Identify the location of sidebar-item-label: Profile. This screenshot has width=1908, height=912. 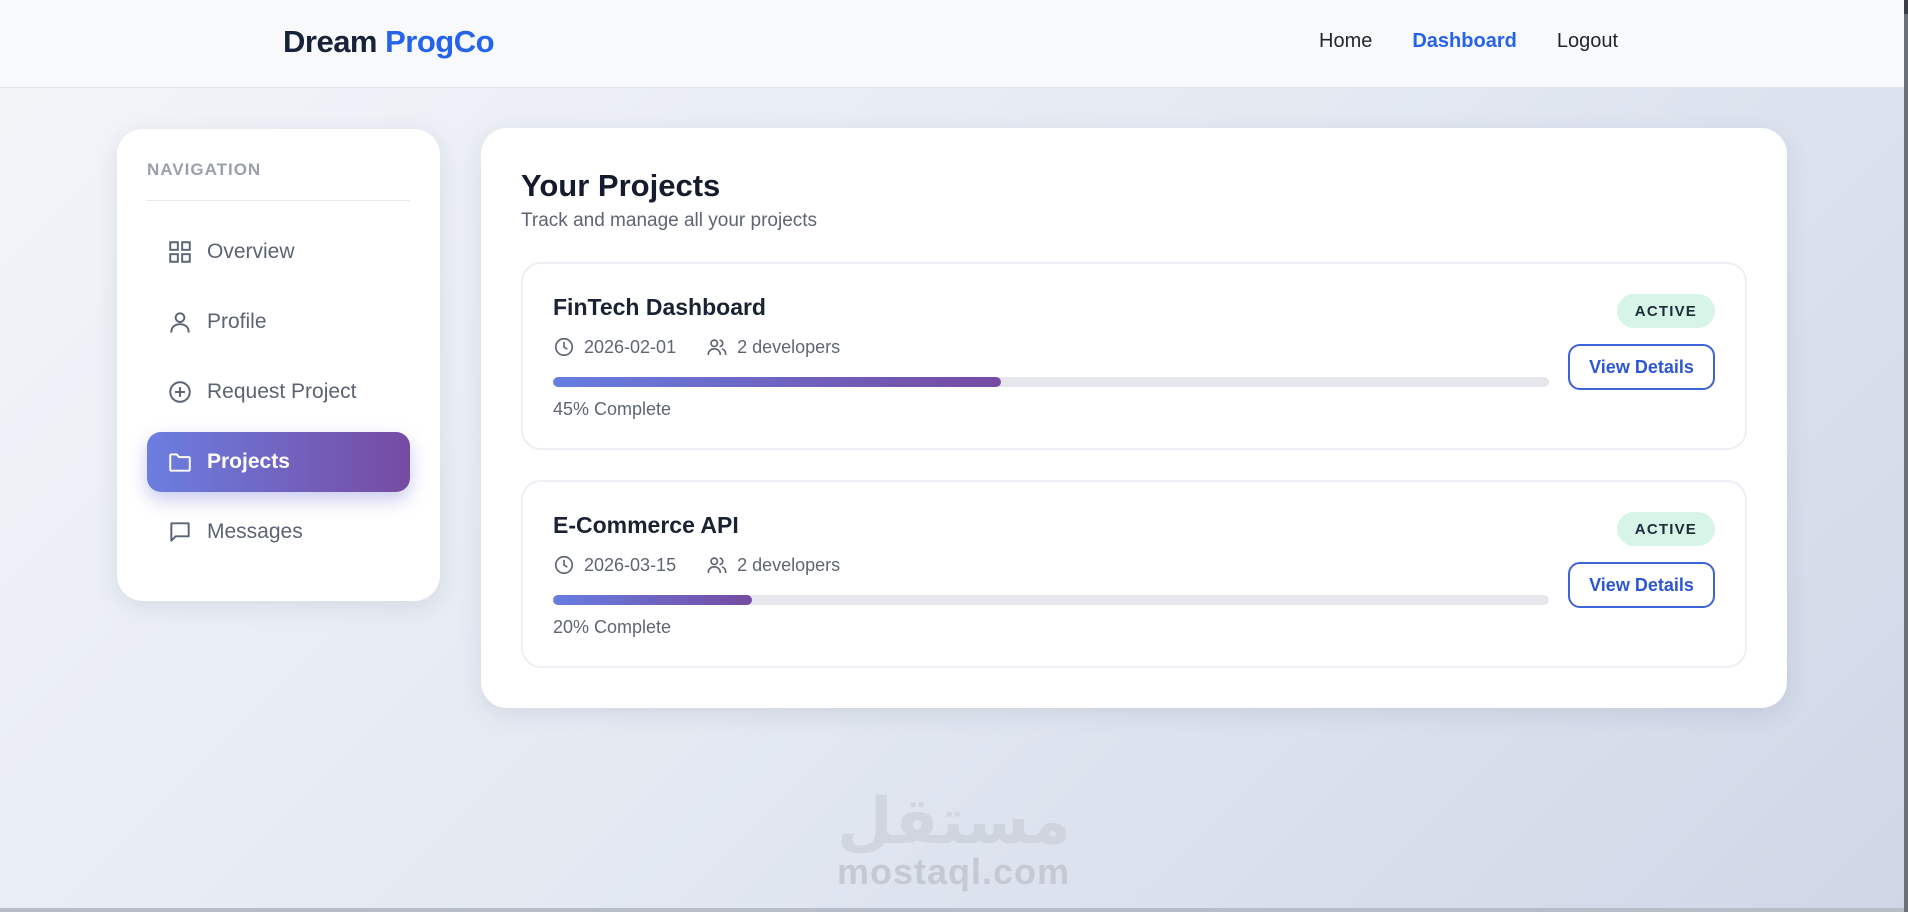
(237, 321).